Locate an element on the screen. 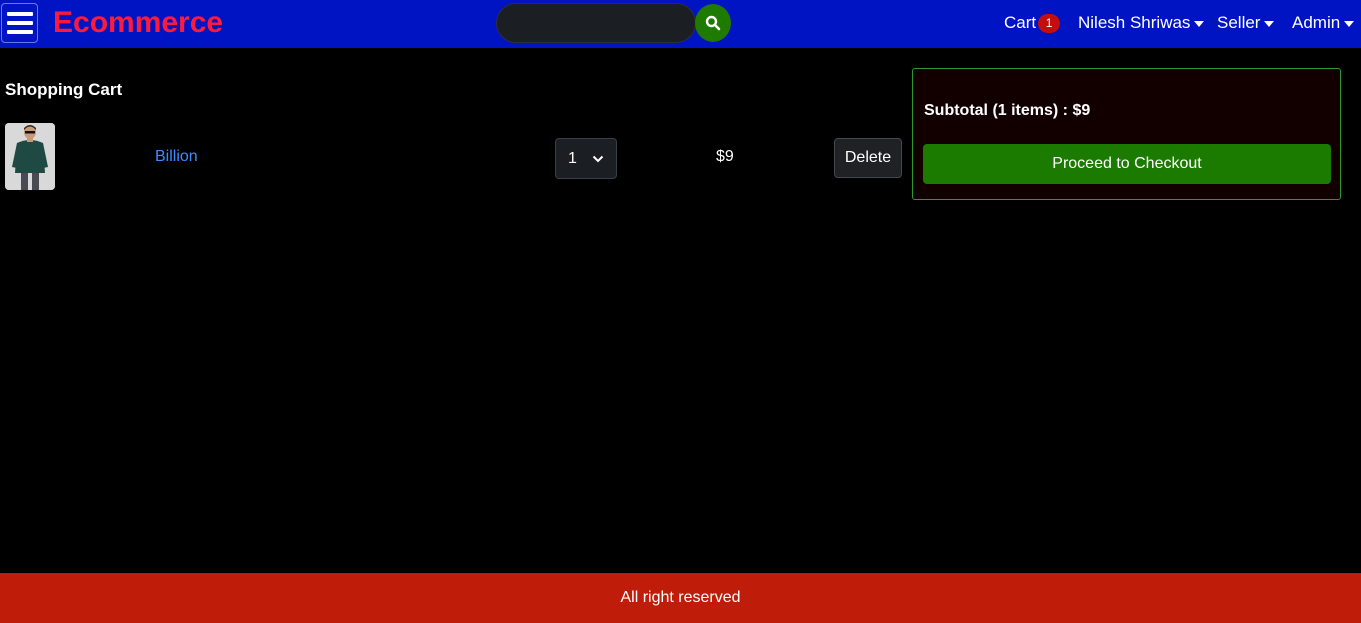  proceed-to-checkout-button: Proceed to Checkout is located at coordinates (1127, 164).